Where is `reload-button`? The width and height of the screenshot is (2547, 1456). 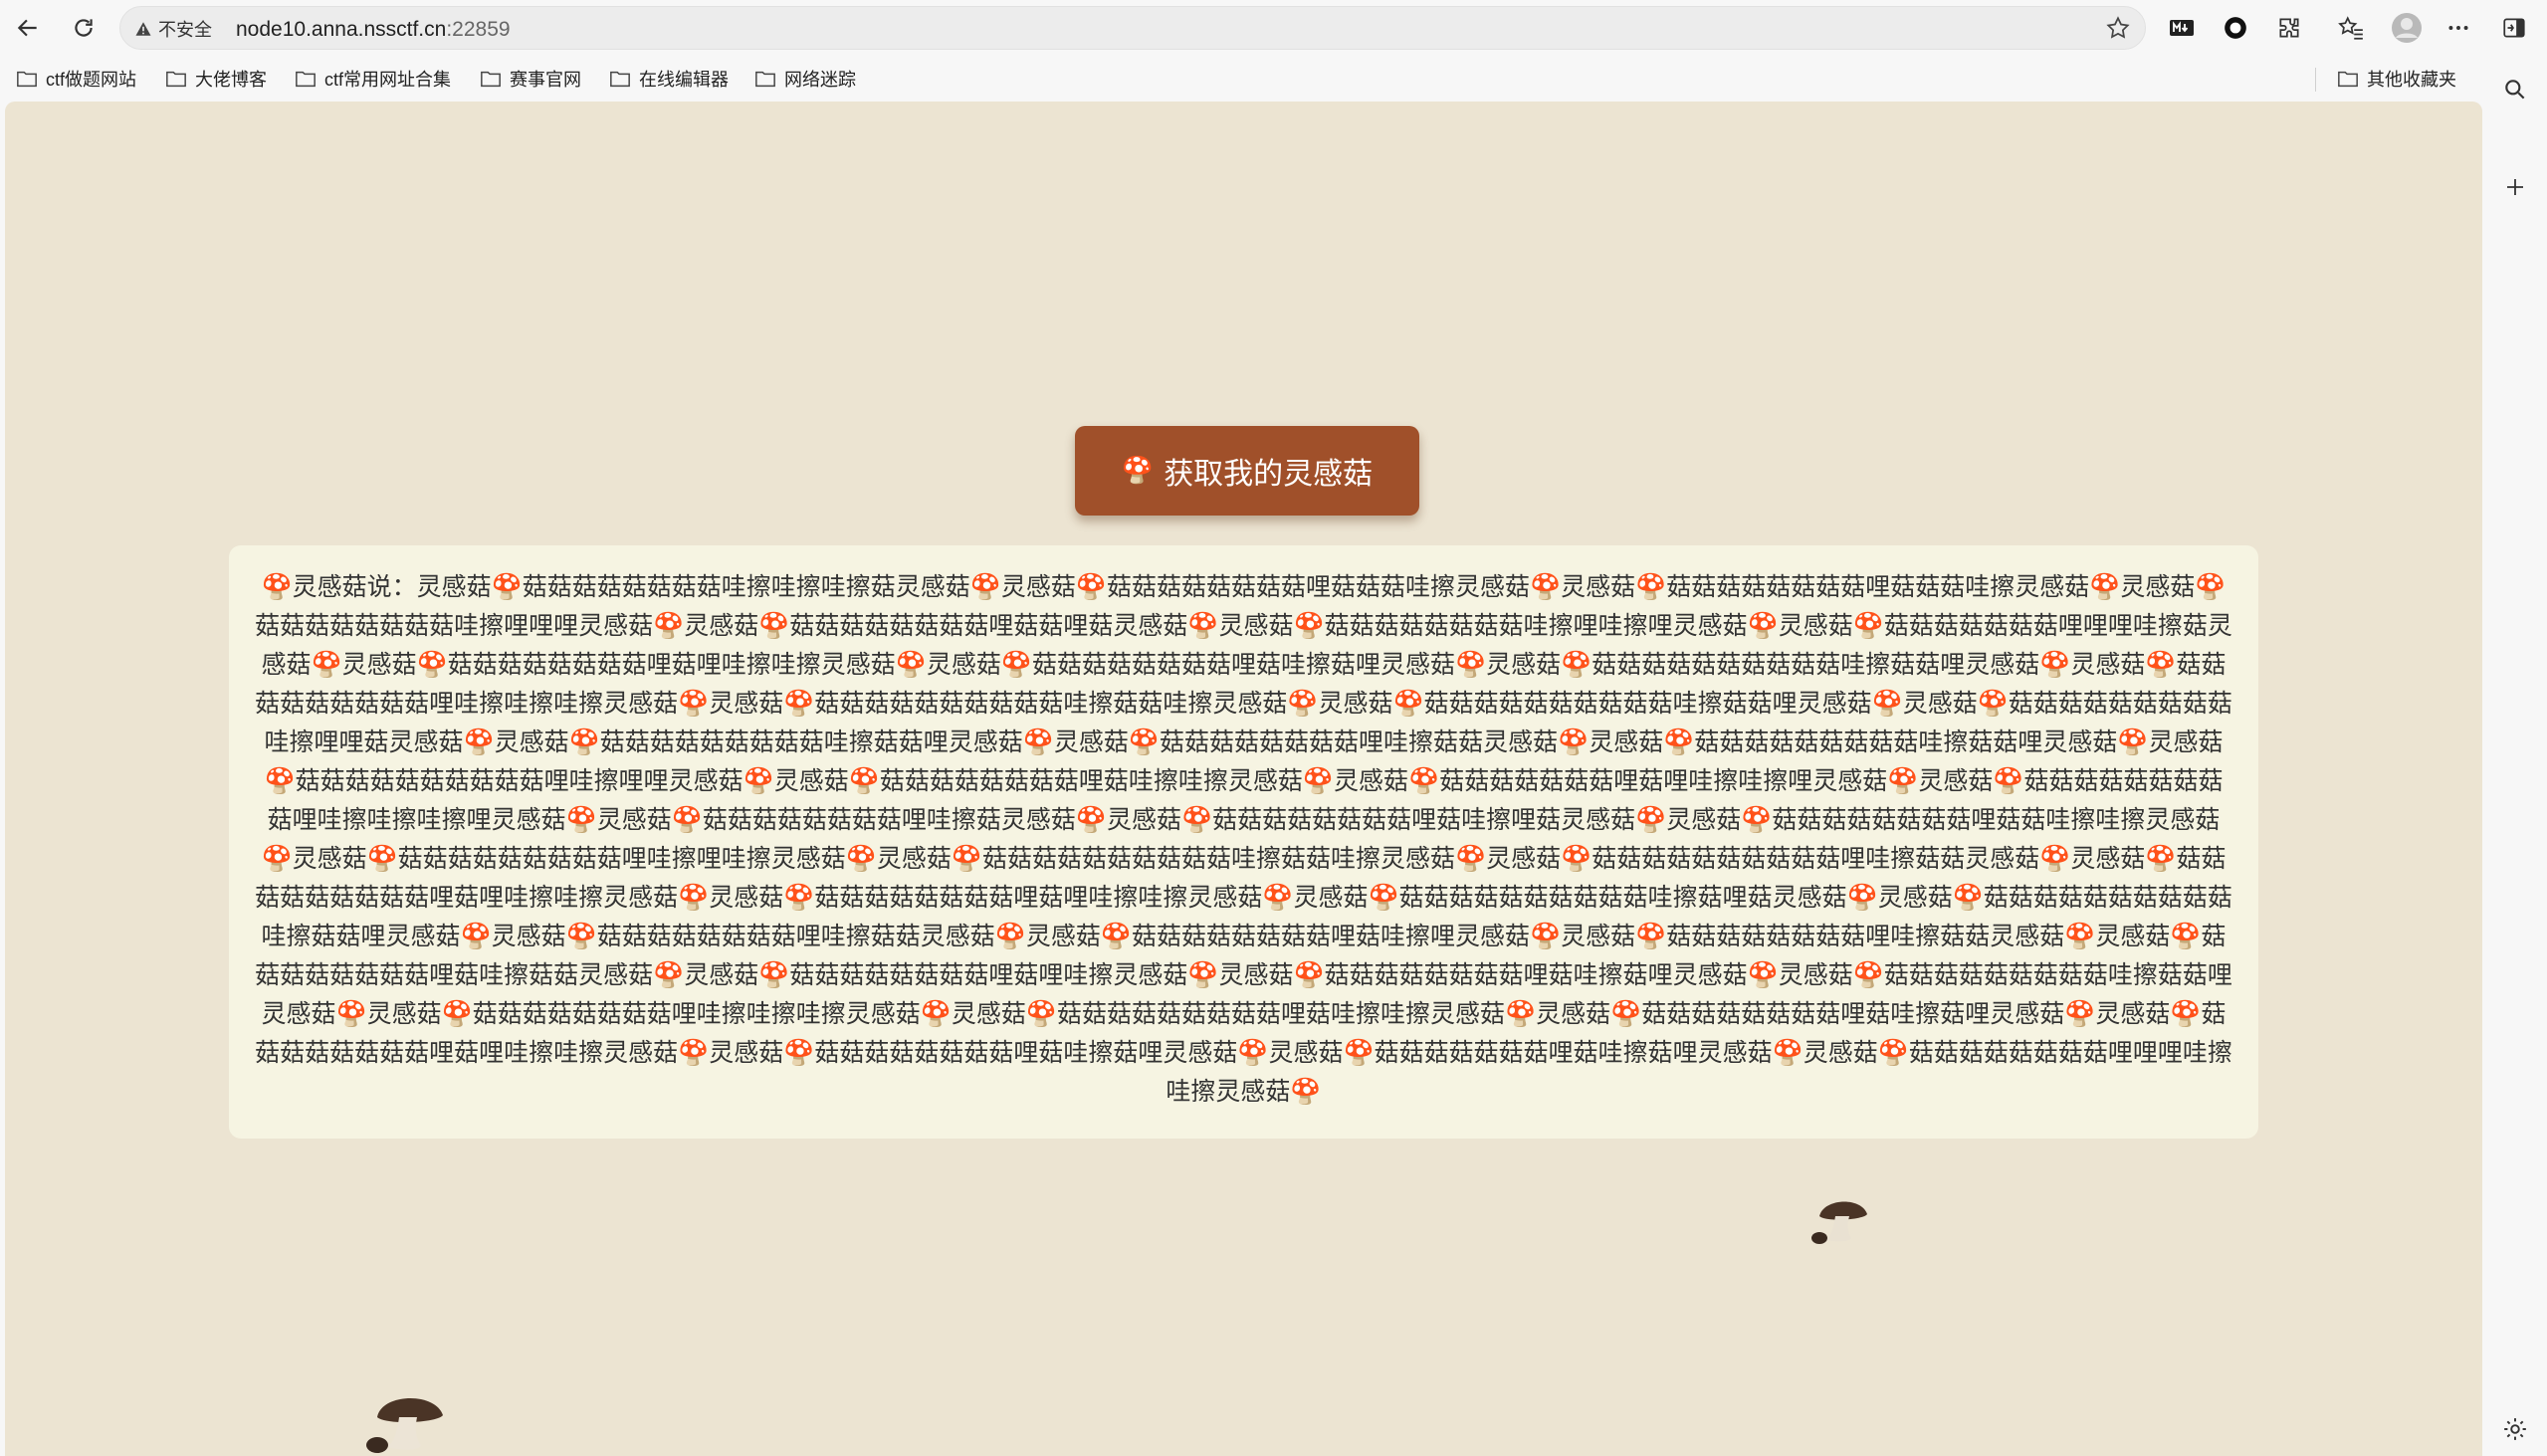
reload-button is located at coordinates (84, 28).